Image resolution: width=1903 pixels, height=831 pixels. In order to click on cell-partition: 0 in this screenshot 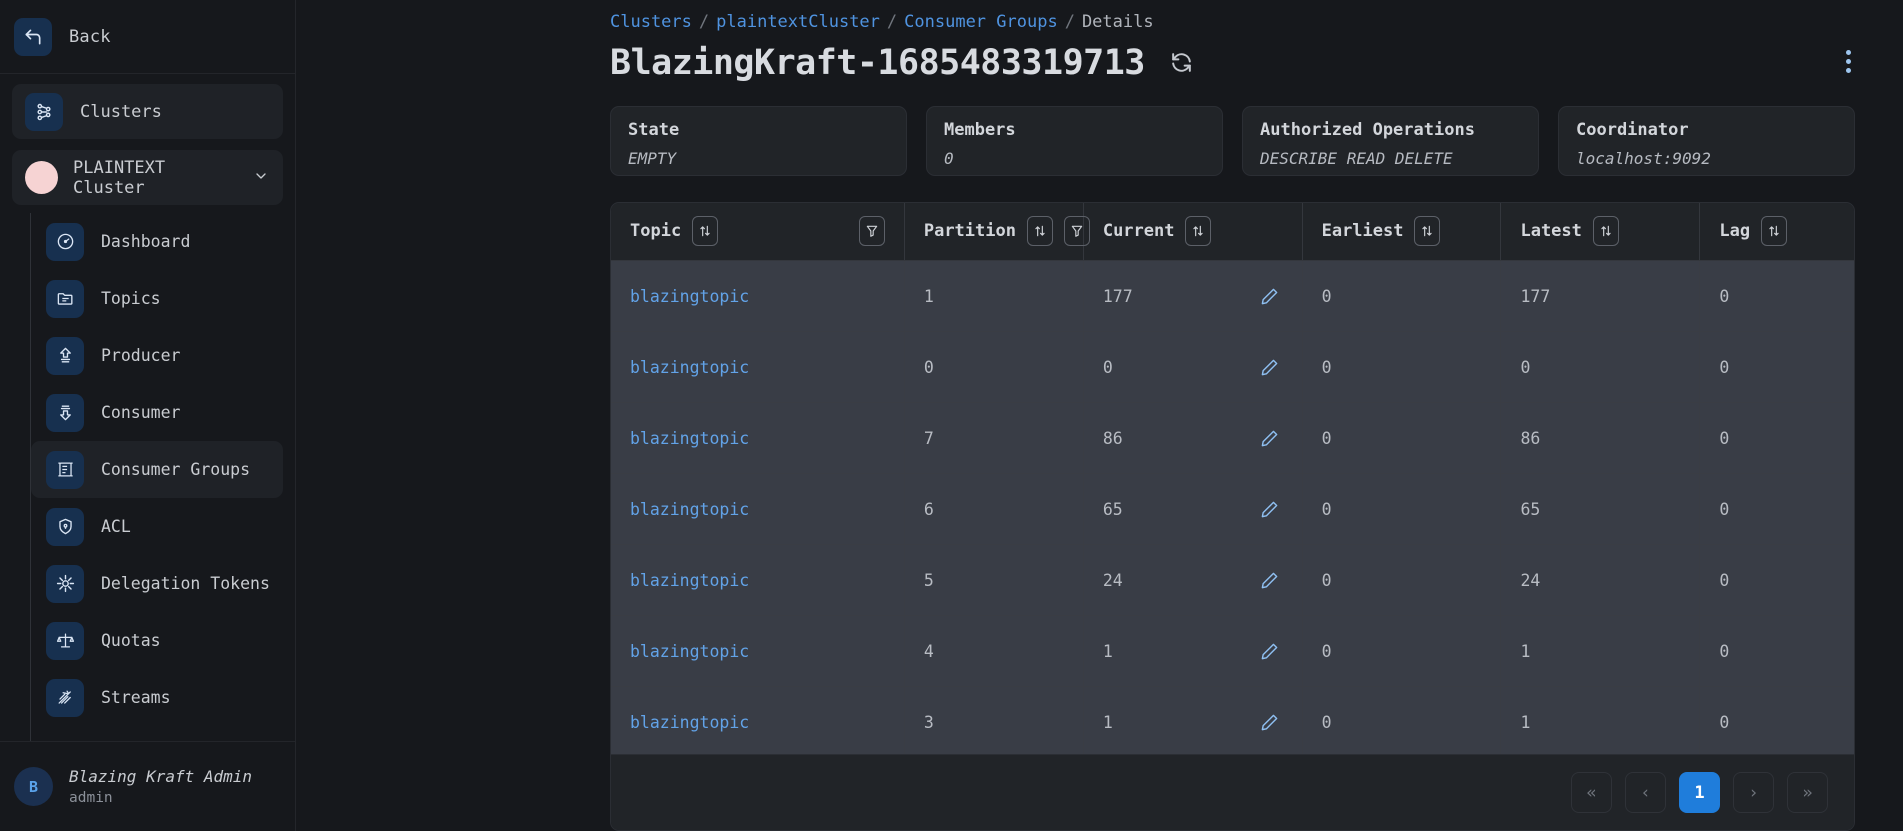, I will do `click(994, 367)`.